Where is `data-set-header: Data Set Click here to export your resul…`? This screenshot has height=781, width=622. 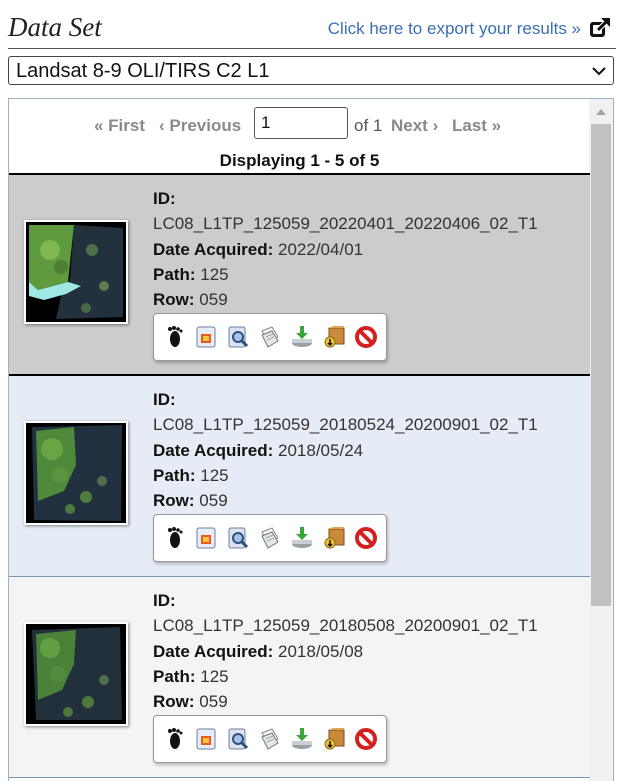
data-set-header: Data Set Click here to export your resul… is located at coordinates (311, 24).